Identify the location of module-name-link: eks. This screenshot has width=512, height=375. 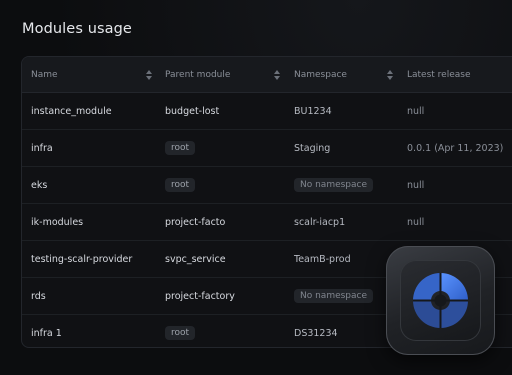
(89, 185).